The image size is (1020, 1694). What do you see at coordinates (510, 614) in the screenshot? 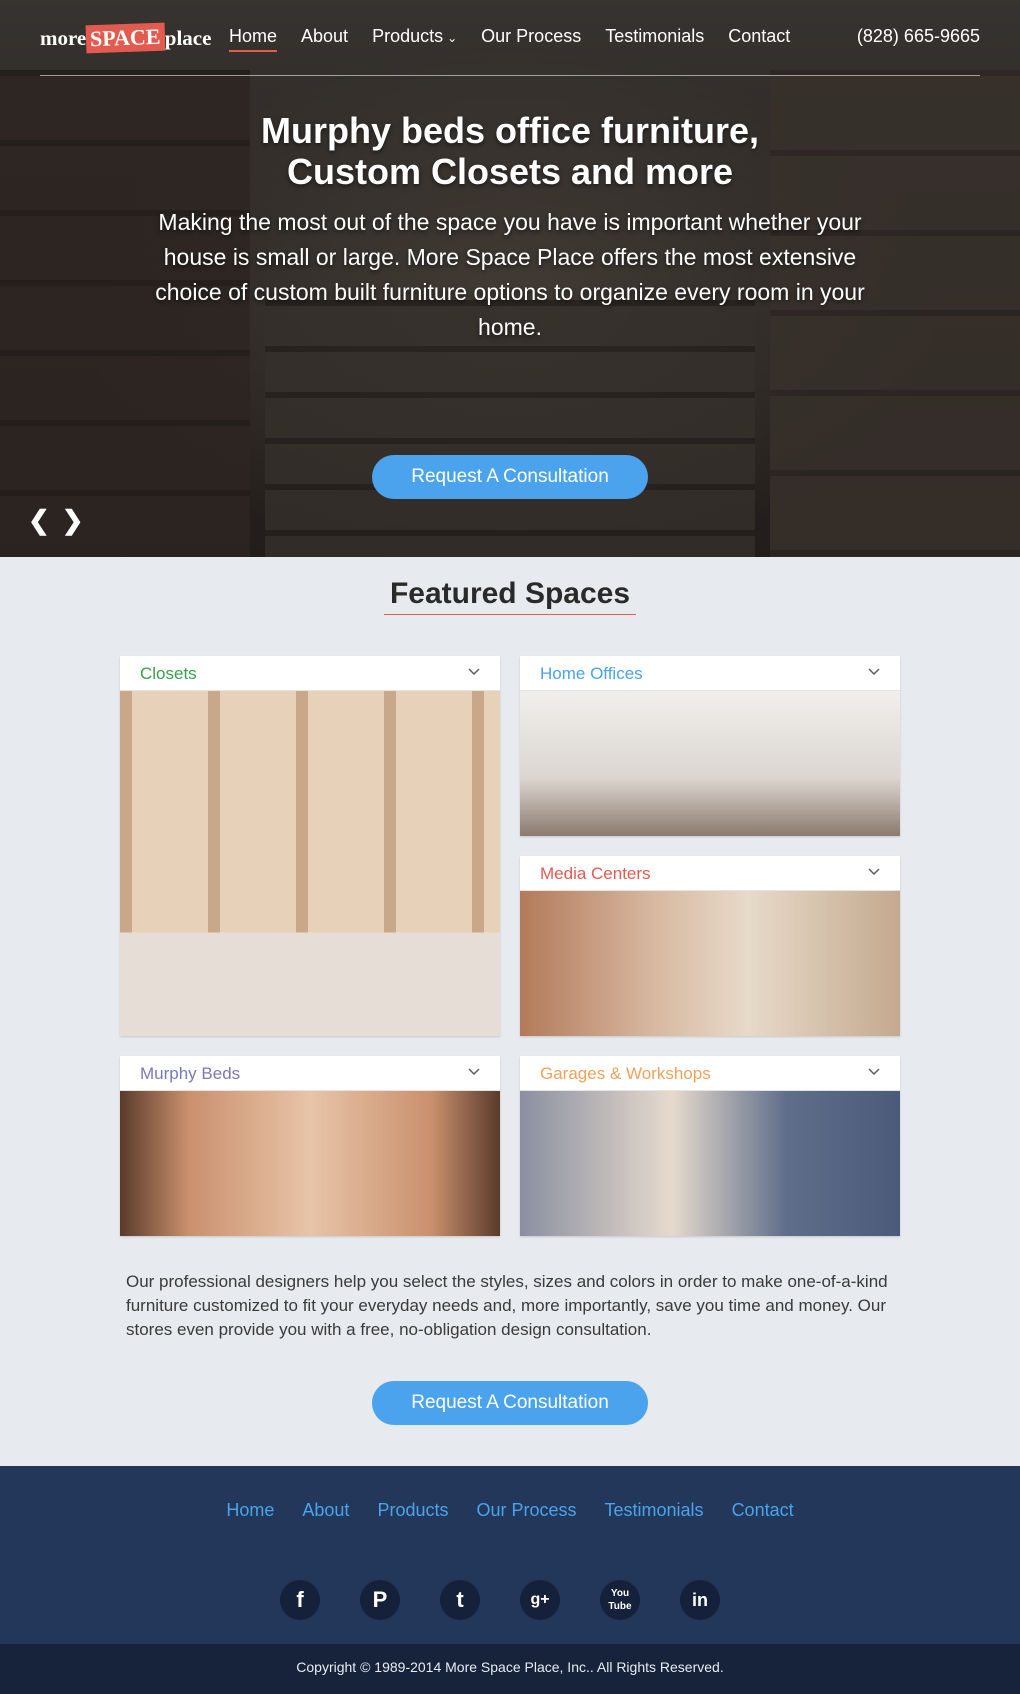
I see `featured-title-underline` at bounding box center [510, 614].